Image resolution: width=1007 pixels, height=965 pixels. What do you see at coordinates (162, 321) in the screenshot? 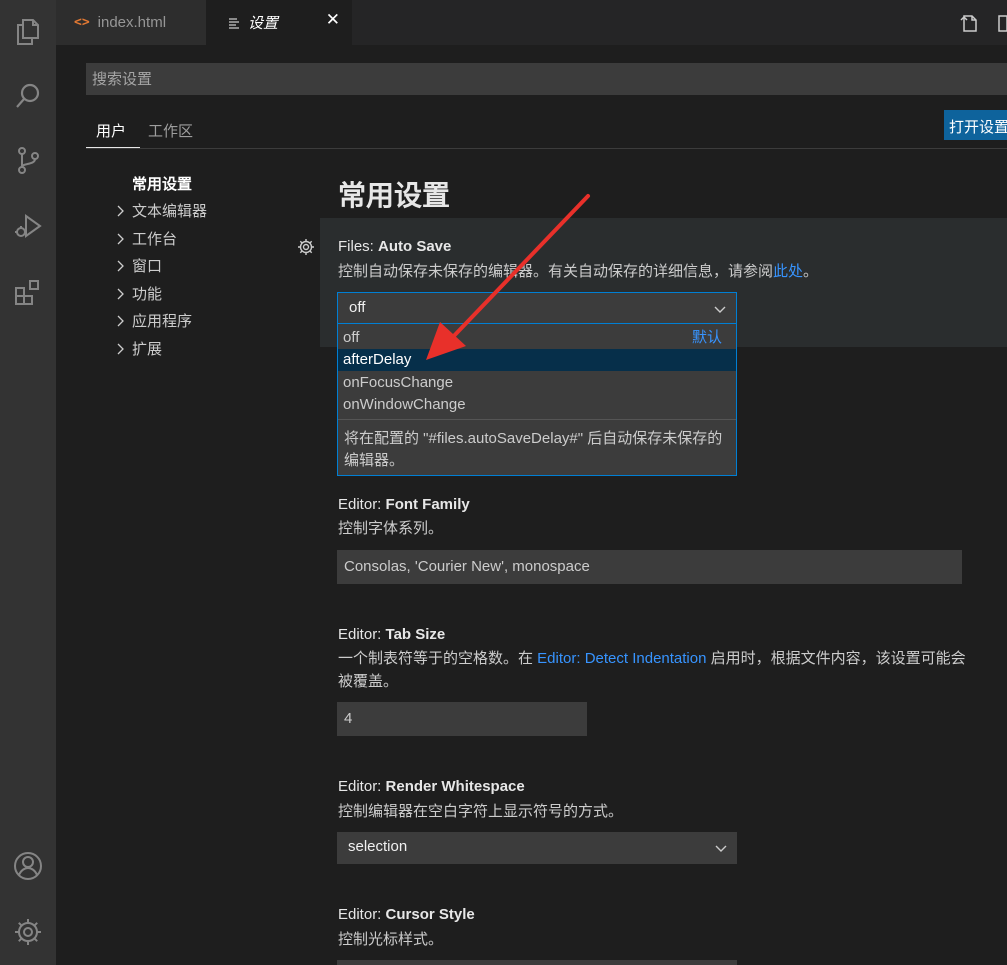
I see `toc-item-label: 应用程序` at bounding box center [162, 321].